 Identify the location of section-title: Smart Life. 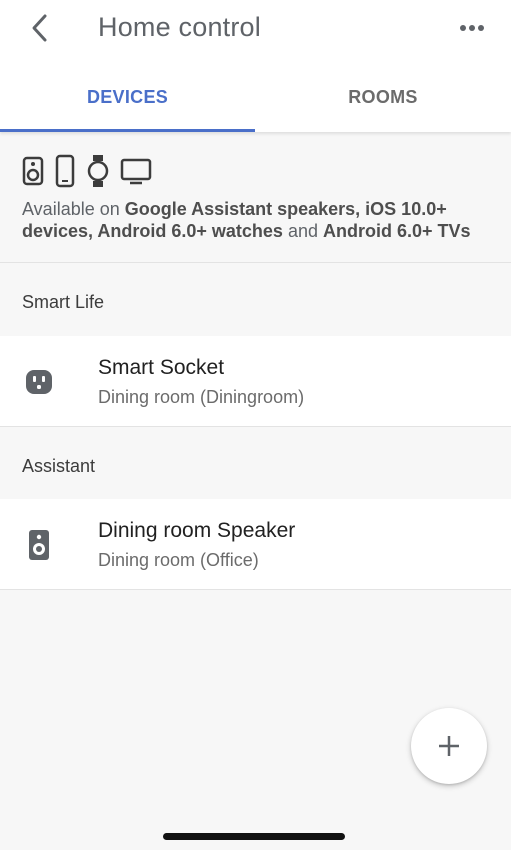
(63, 302).